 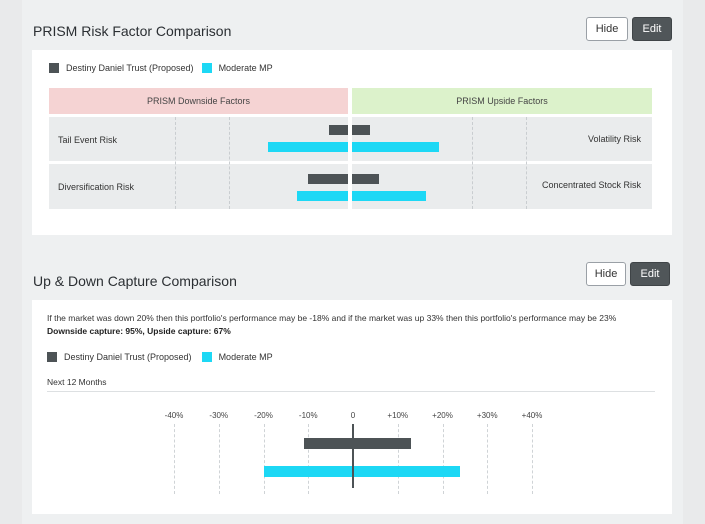 I want to click on axis-tick-label: -20%, so click(x=263, y=415).